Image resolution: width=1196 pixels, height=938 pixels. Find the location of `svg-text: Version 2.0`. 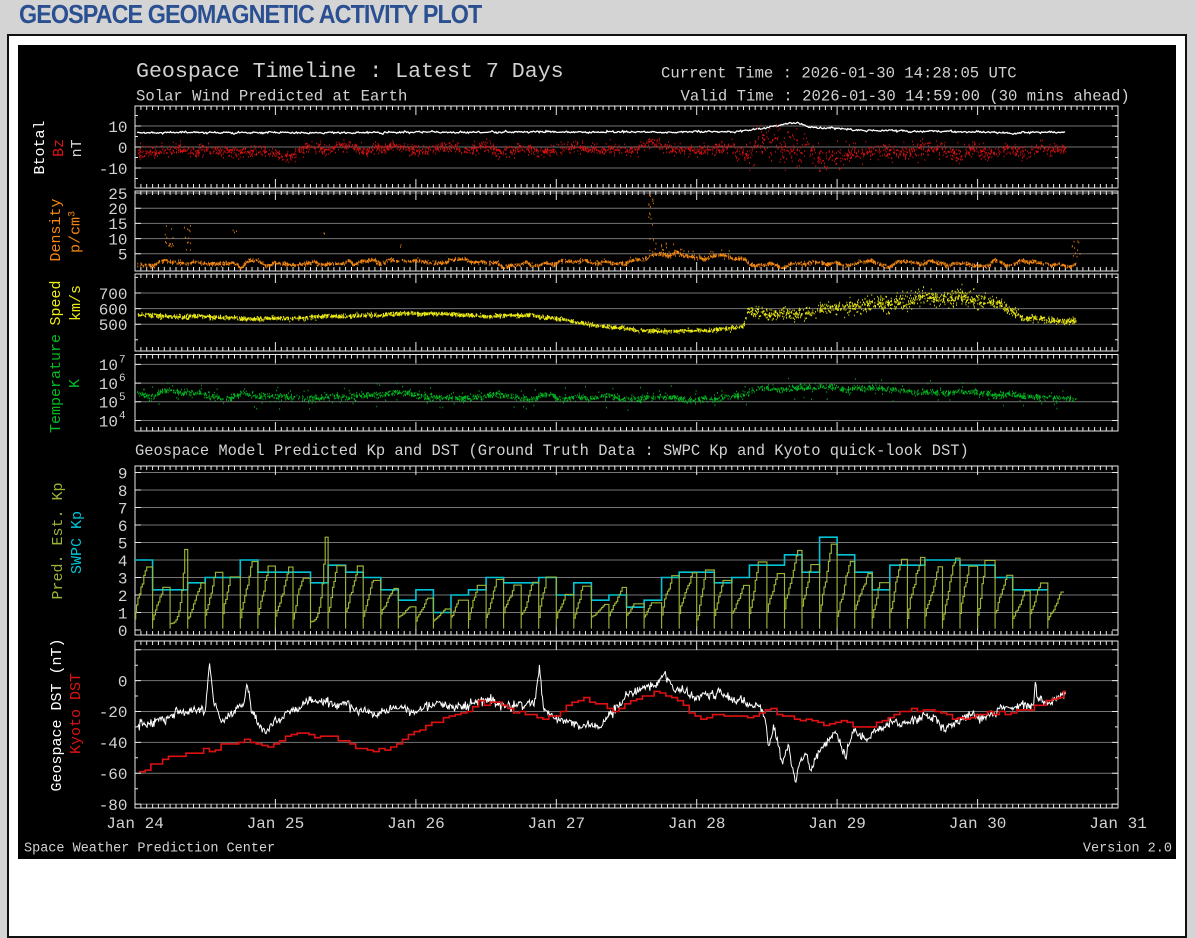

svg-text: Version 2.0 is located at coordinates (1127, 849).